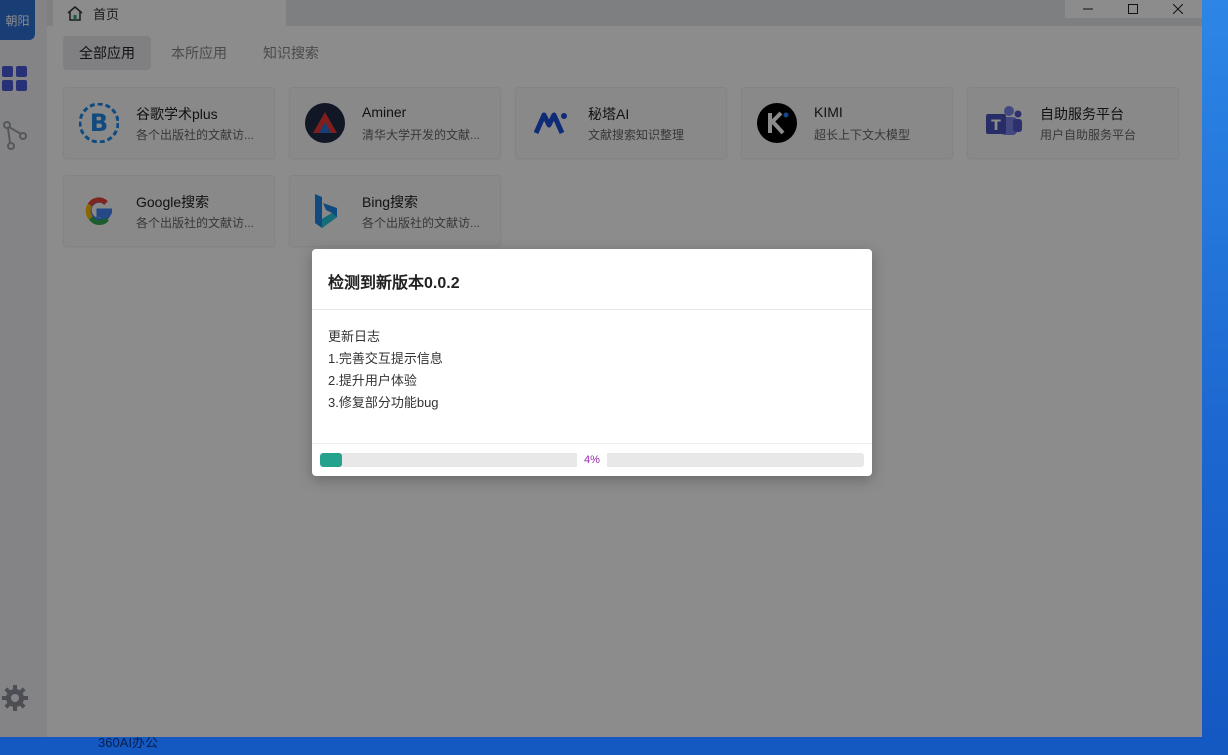 Image resolution: width=1228 pixels, height=755 pixels. I want to click on dialog-title: 检测到新版本0.0.2, so click(394, 283).